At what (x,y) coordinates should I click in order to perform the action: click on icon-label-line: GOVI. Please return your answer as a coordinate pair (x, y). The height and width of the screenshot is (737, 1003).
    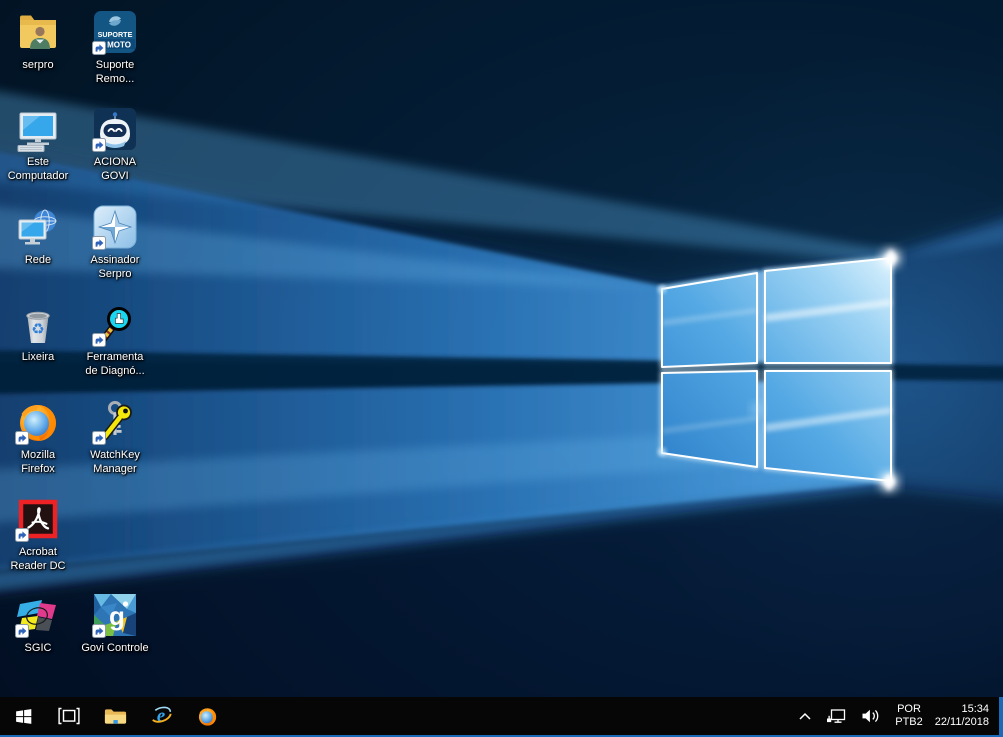
    Looking at the image, I should click on (115, 176).